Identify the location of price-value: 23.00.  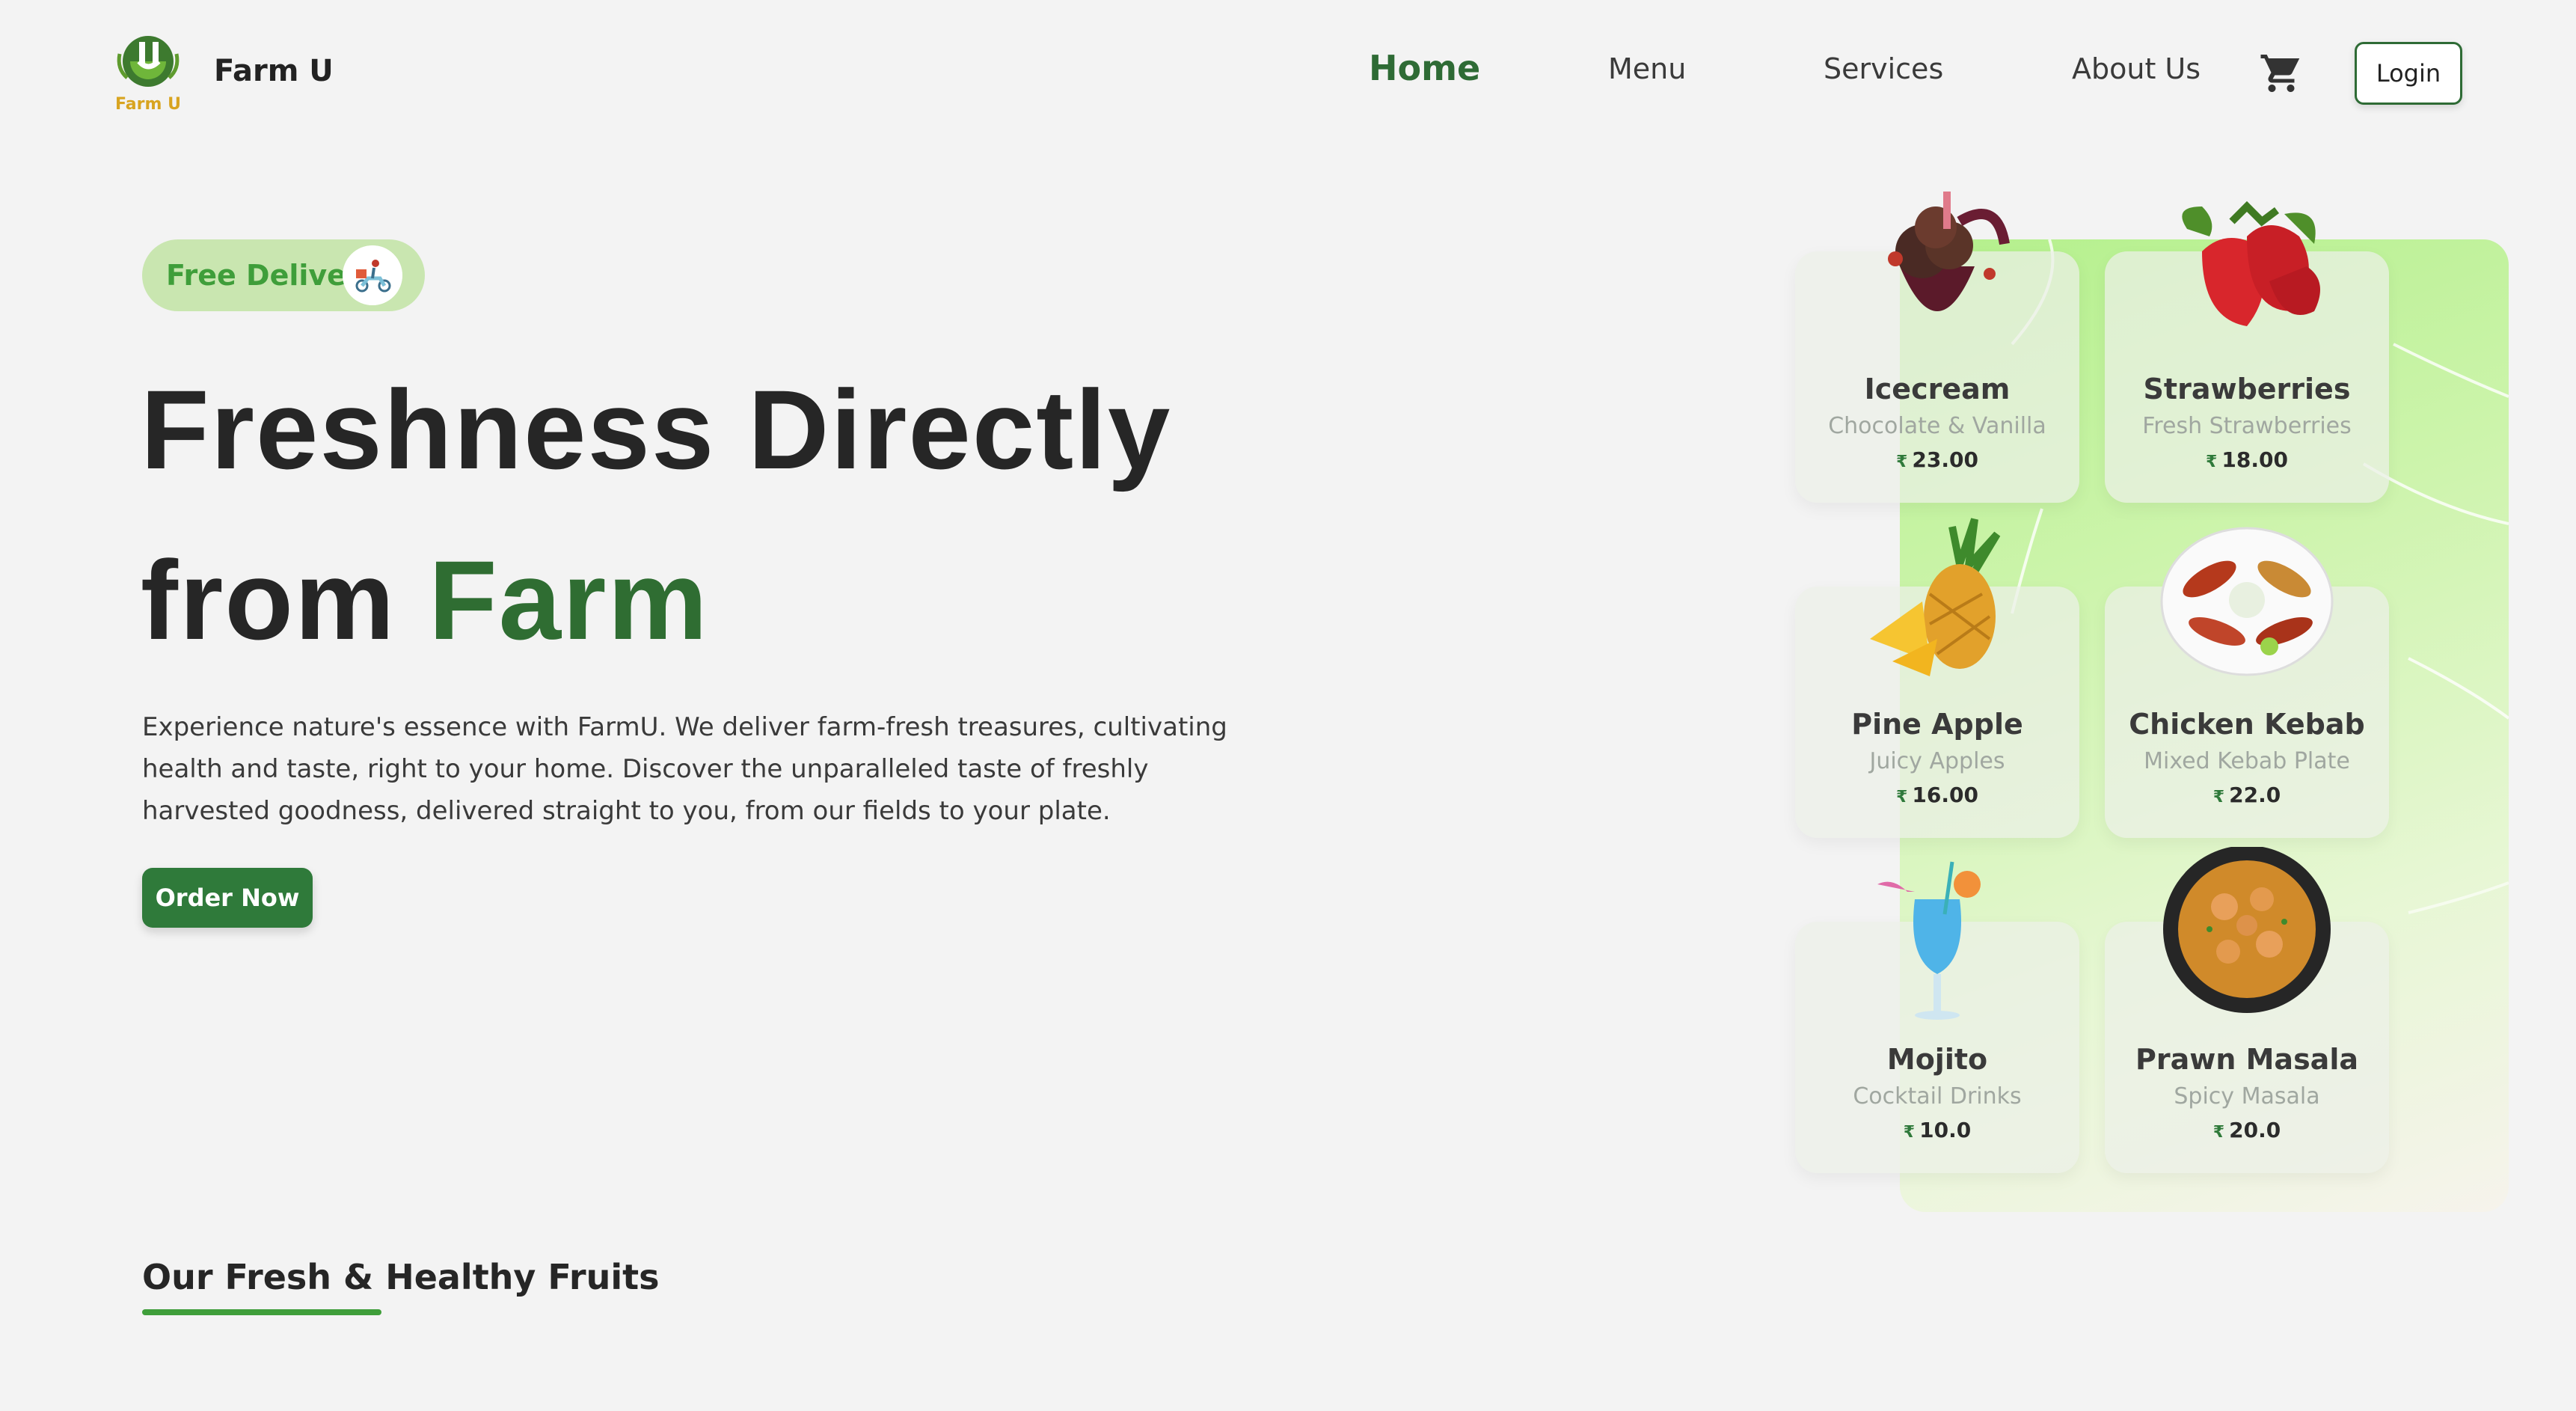
(1945, 459).